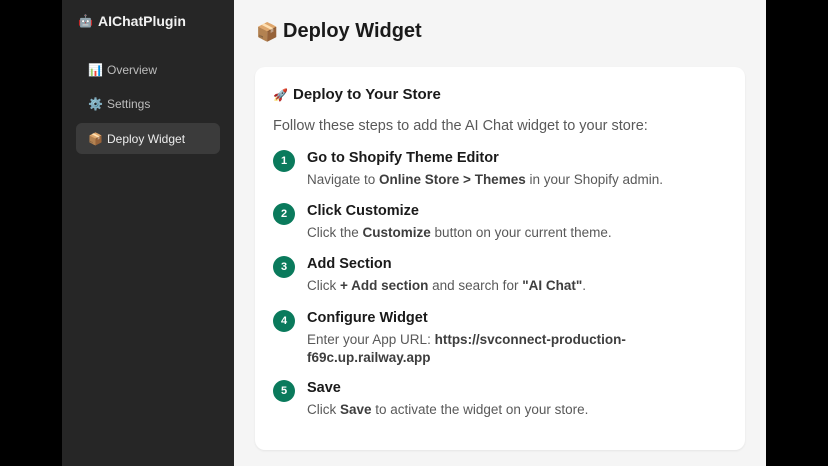  Describe the element at coordinates (85, 21) in the screenshot. I see `robot-icon: 🤖` at that location.